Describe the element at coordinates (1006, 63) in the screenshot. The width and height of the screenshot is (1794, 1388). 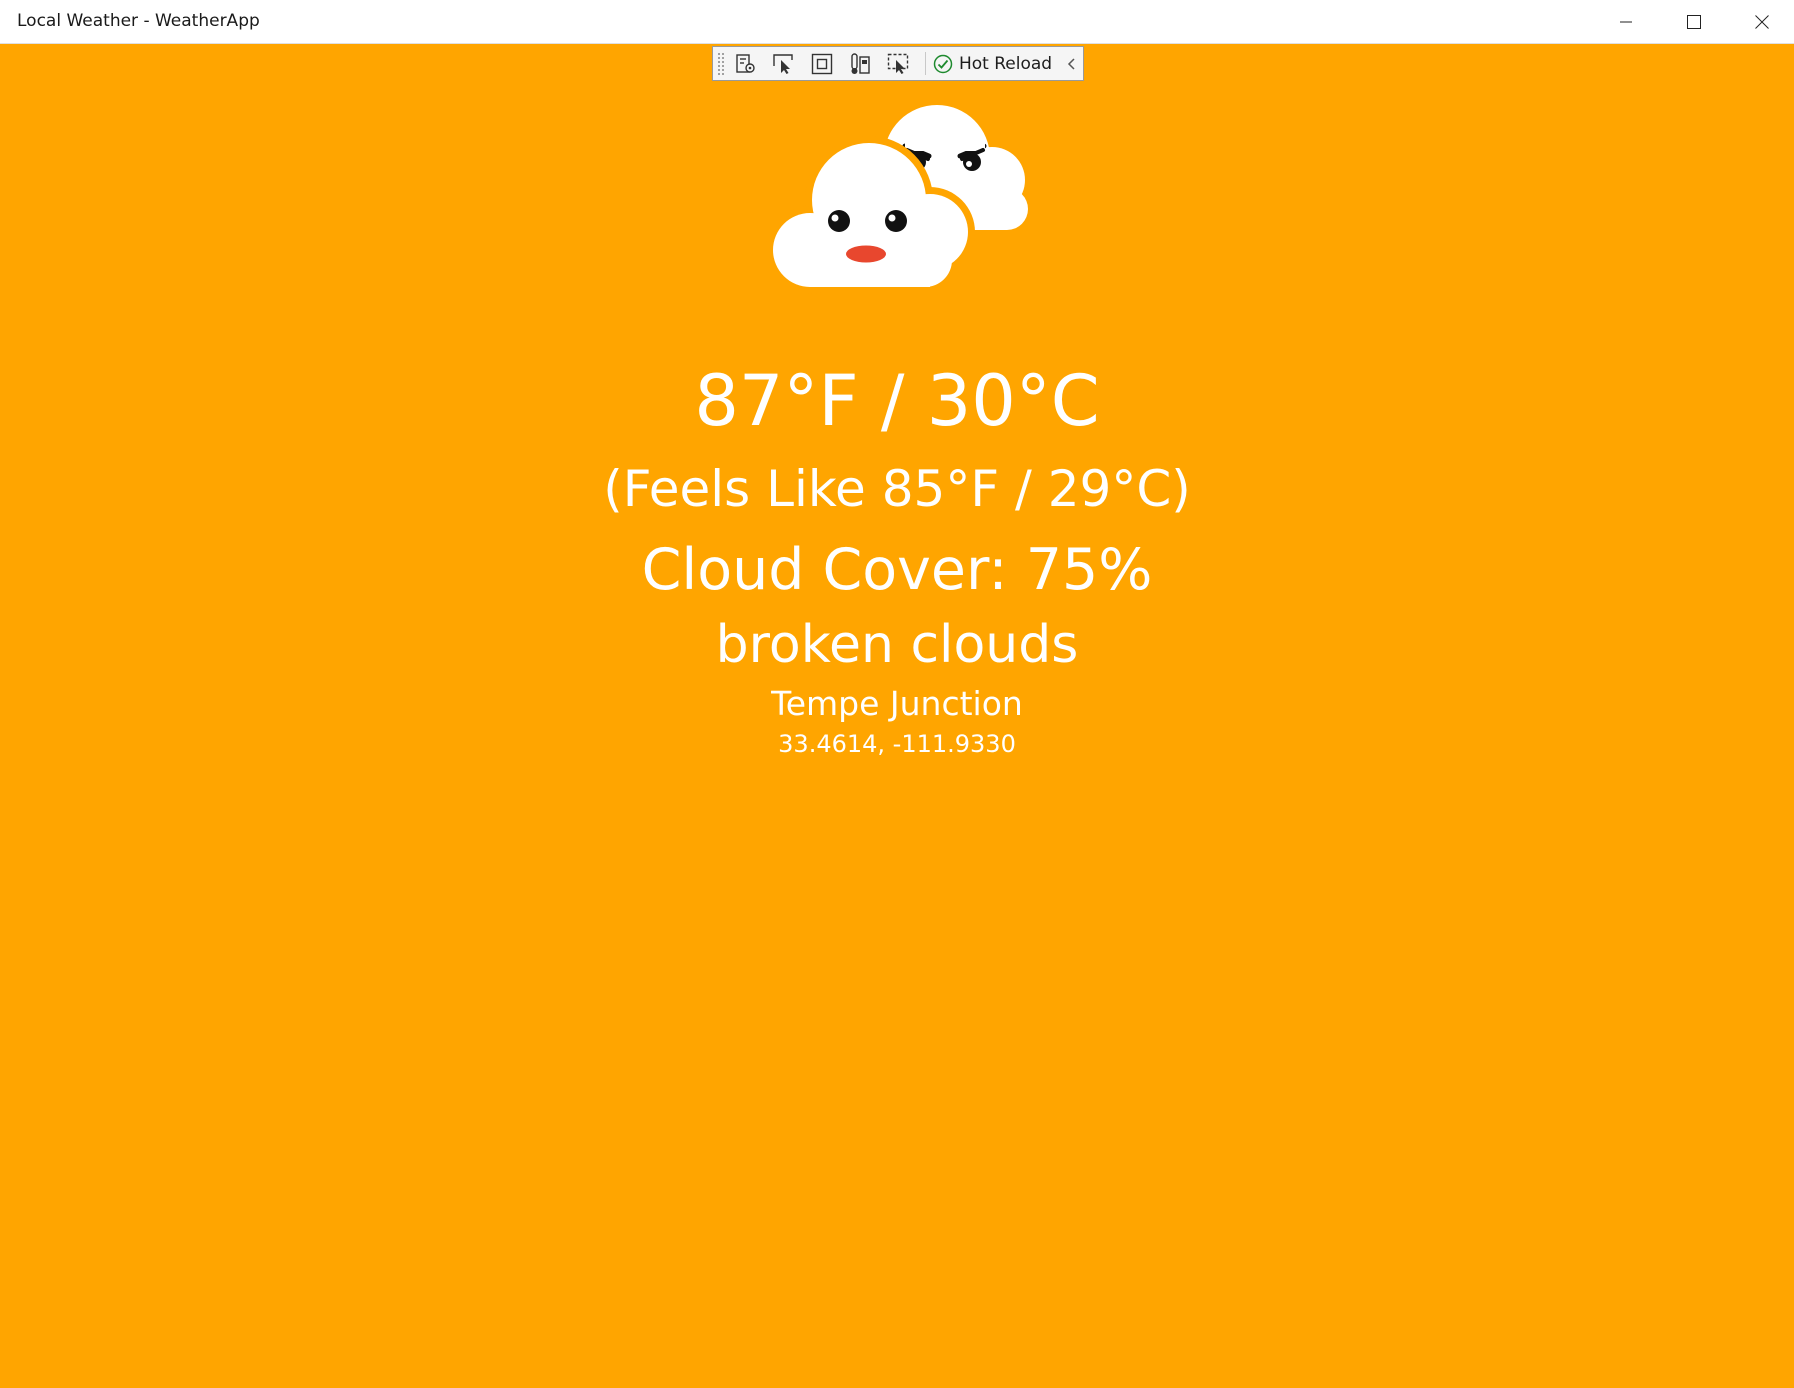
I see `hot-reload-label: Hot Reload` at that location.